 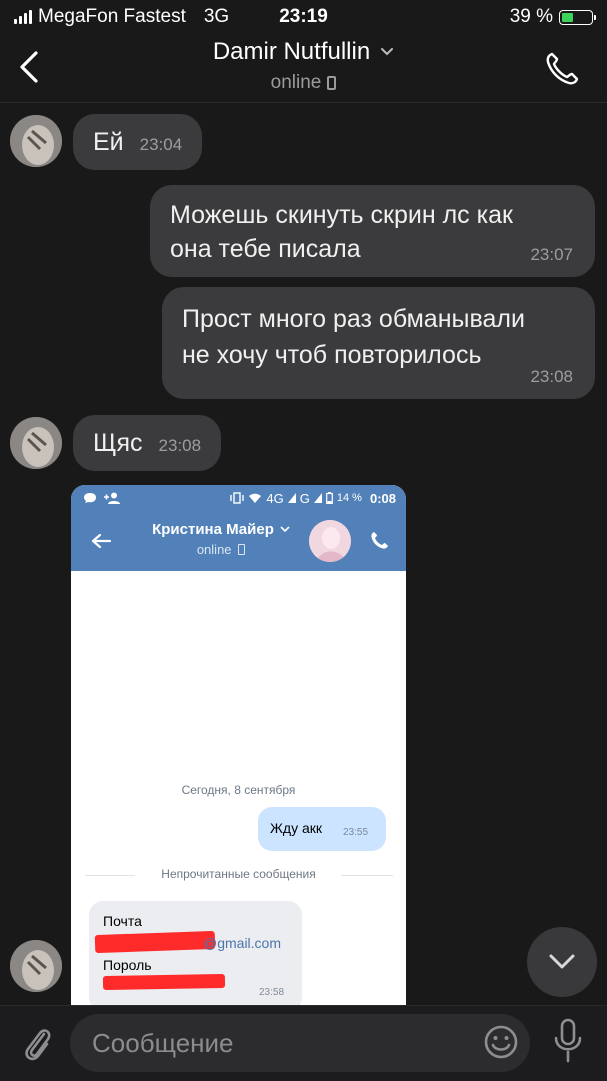 I want to click on message-bubble-in: Ей 23:04, so click(x=138, y=142).